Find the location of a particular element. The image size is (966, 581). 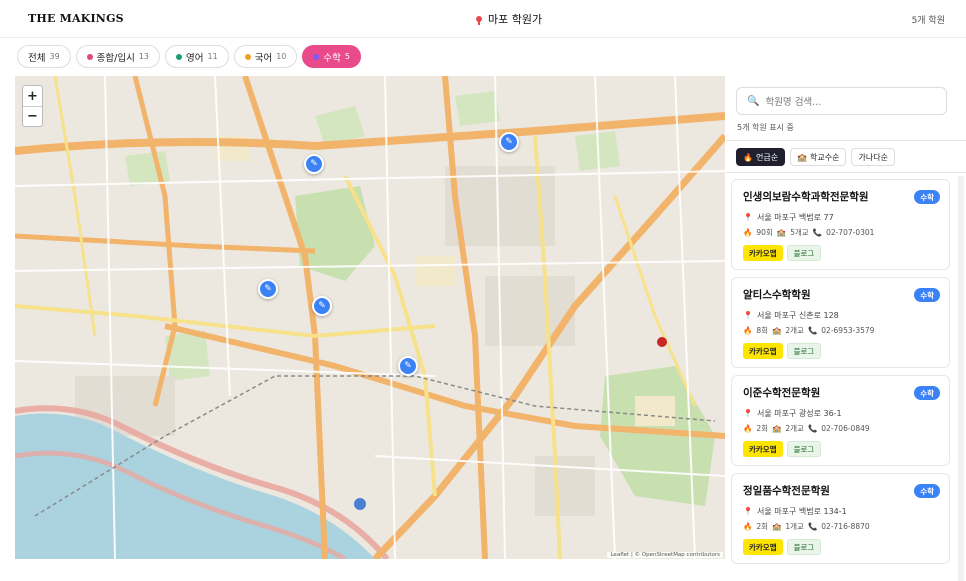

page-title: 마포 학원가 is located at coordinates (509, 19).